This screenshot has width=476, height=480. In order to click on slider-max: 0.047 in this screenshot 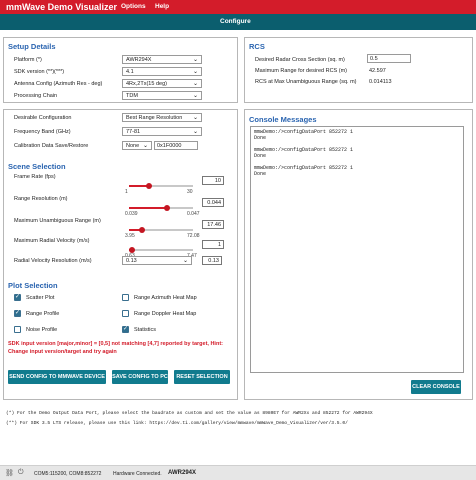, I will do `click(193, 214)`.